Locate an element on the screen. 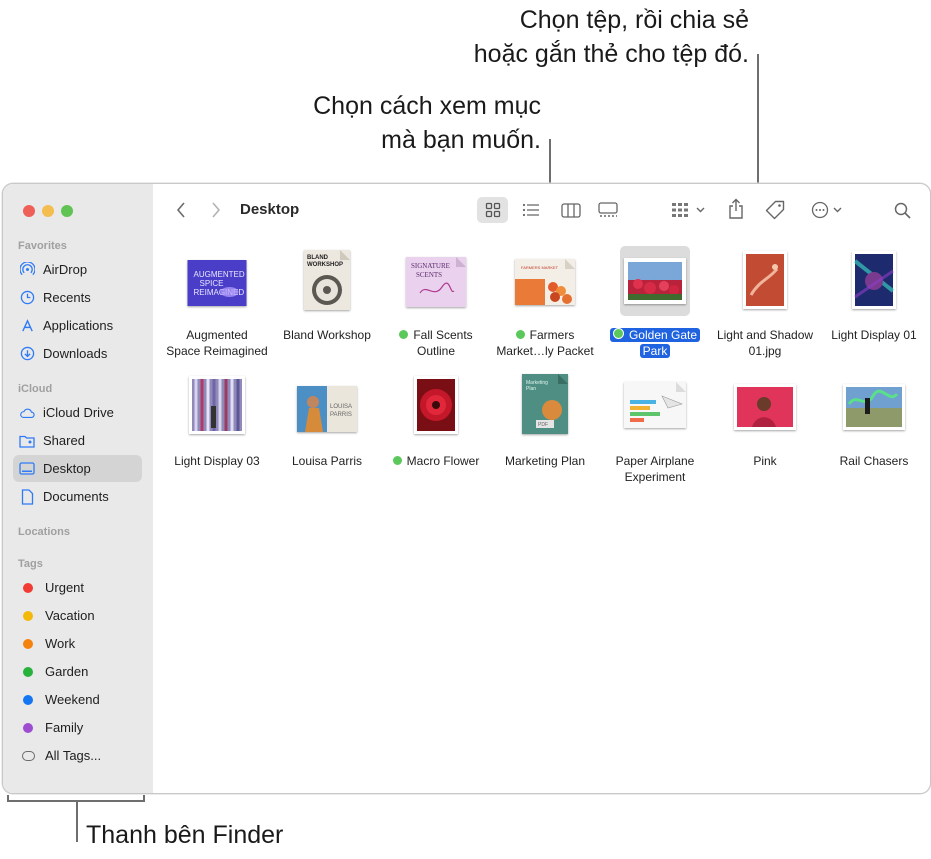  share-button is located at coordinates (736, 209).